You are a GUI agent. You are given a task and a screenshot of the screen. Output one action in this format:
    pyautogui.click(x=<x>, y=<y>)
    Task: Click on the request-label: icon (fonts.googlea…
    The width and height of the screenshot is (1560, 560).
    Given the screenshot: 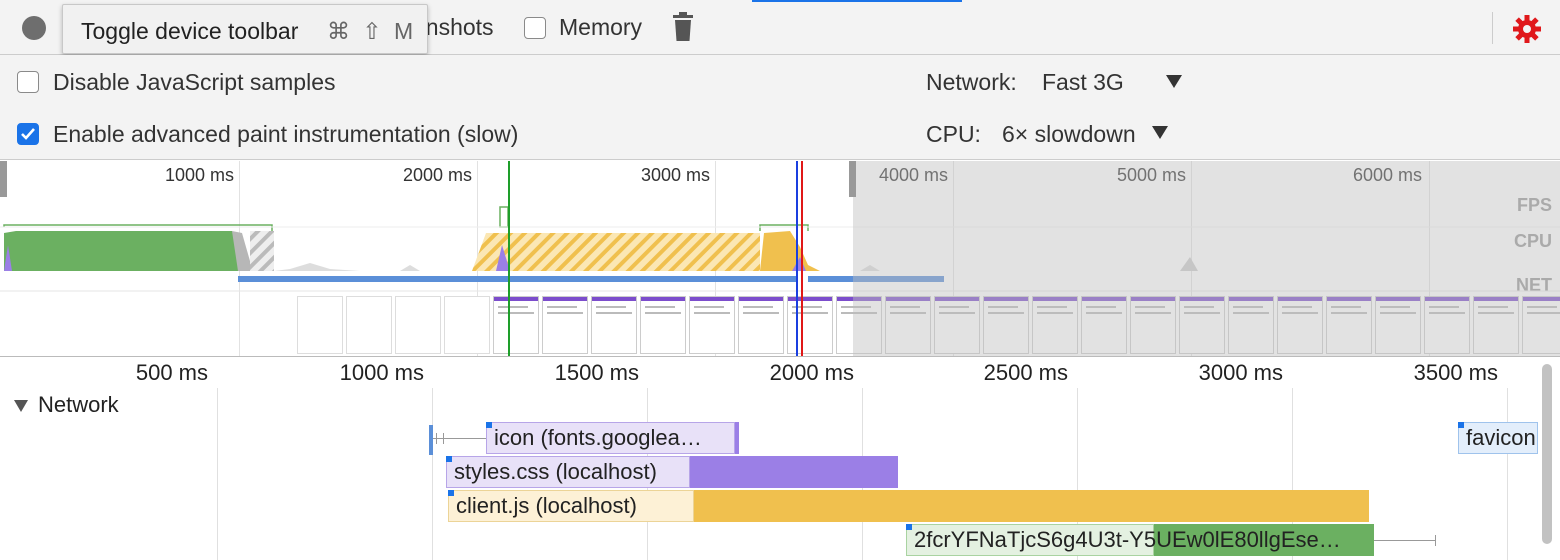 What is the action you would take?
    pyautogui.click(x=598, y=437)
    